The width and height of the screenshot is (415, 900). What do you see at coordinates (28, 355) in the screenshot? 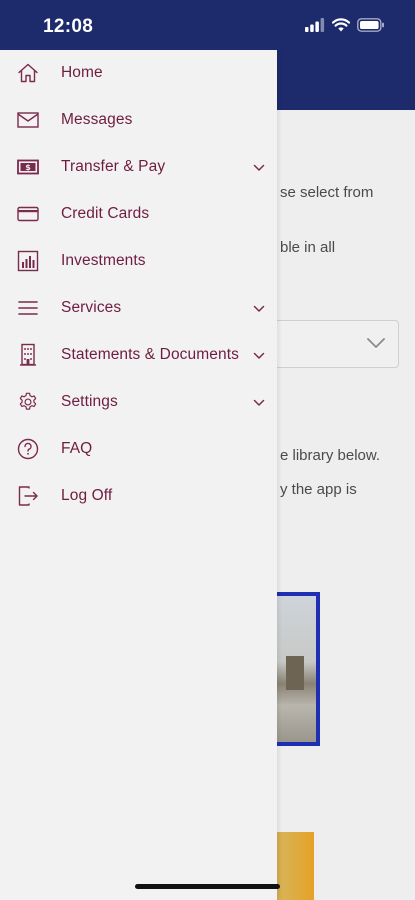
I see `building-icon` at bounding box center [28, 355].